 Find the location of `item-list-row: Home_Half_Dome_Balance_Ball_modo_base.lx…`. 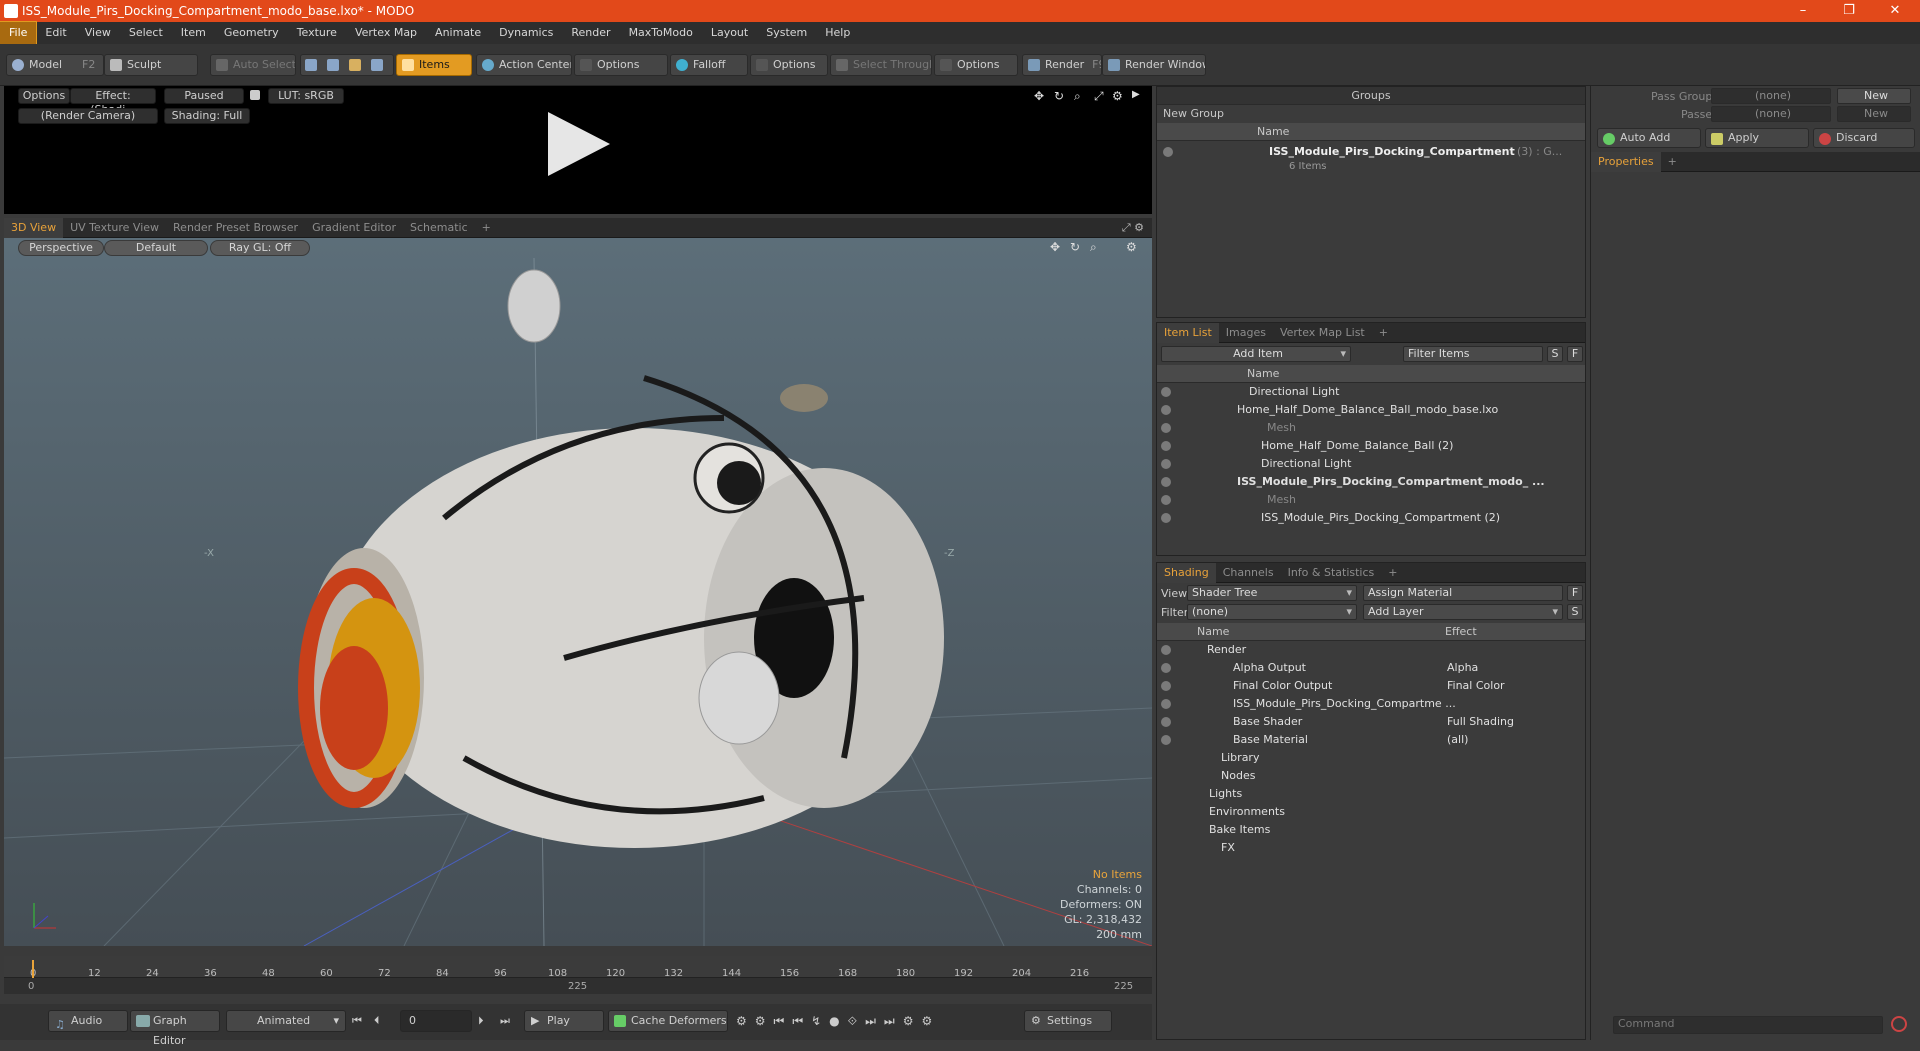

item-list-row: Home_Half_Dome_Balance_Ball_modo_base.lx… is located at coordinates (1371, 410).